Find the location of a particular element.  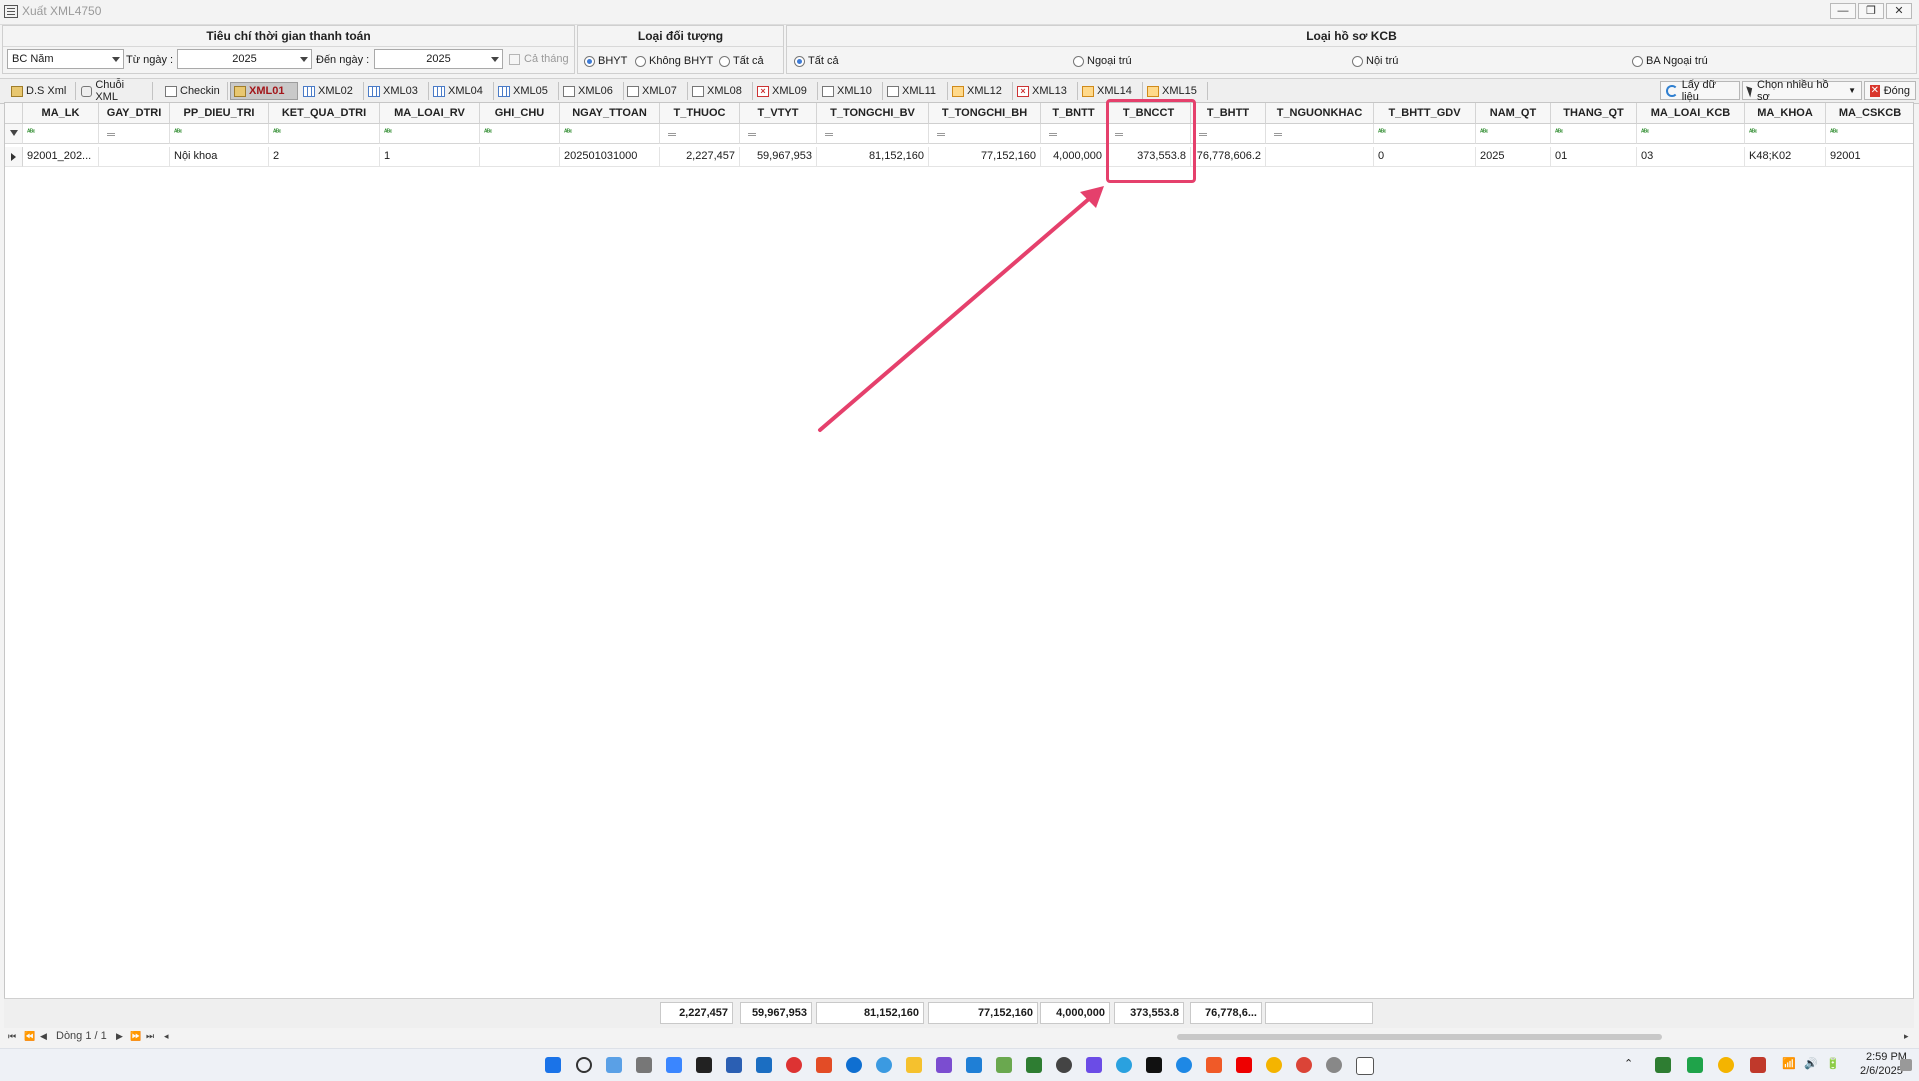

powershell-icon is located at coordinates (734, 1065).